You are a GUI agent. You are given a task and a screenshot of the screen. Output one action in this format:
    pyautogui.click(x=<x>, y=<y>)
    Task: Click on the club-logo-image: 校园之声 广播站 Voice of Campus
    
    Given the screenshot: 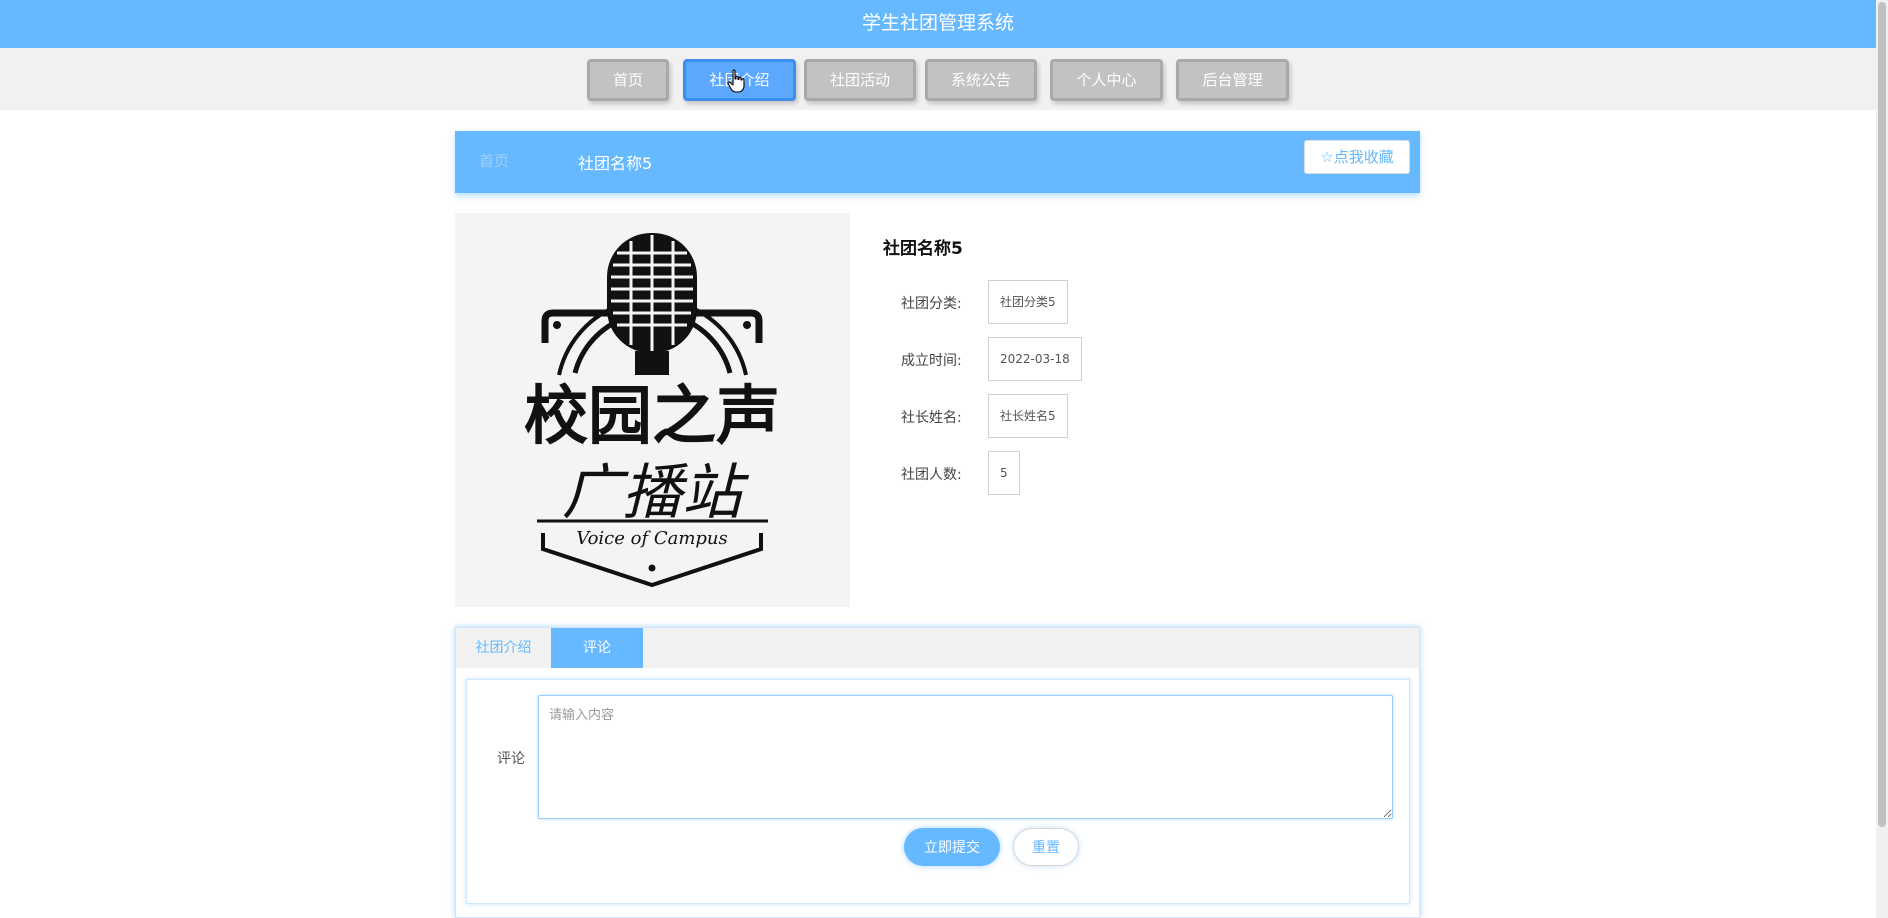 What is the action you would take?
    pyautogui.click(x=652, y=410)
    